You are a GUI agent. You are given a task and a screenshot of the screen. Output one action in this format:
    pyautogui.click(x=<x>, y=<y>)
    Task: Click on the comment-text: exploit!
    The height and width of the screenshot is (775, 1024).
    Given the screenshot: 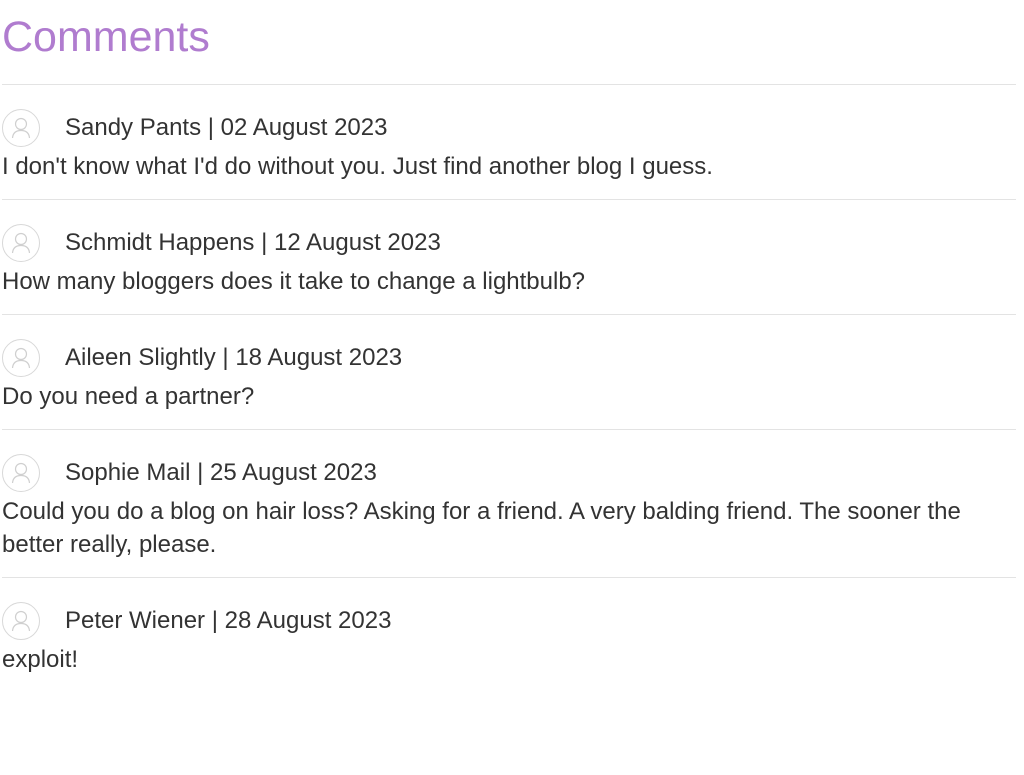 What is the action you would take?
    pyautogui.click(x=40, y=659)
    